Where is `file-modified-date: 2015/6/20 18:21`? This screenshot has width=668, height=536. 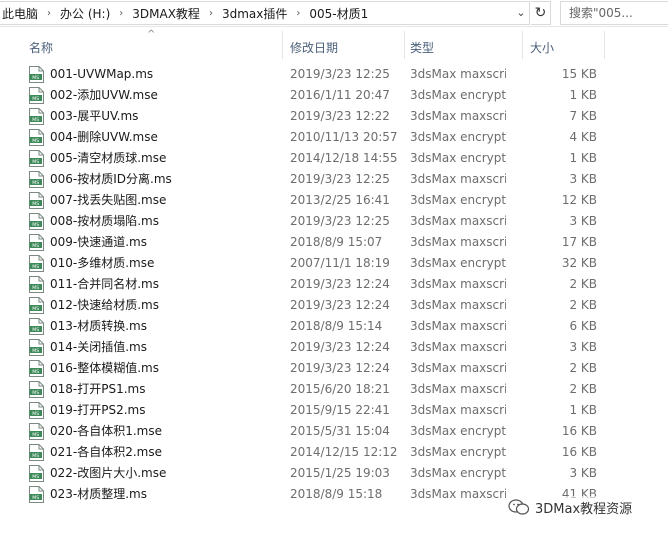 file-modified-date: 2015/6/20 18:21 is located at coordinates (340, 389).